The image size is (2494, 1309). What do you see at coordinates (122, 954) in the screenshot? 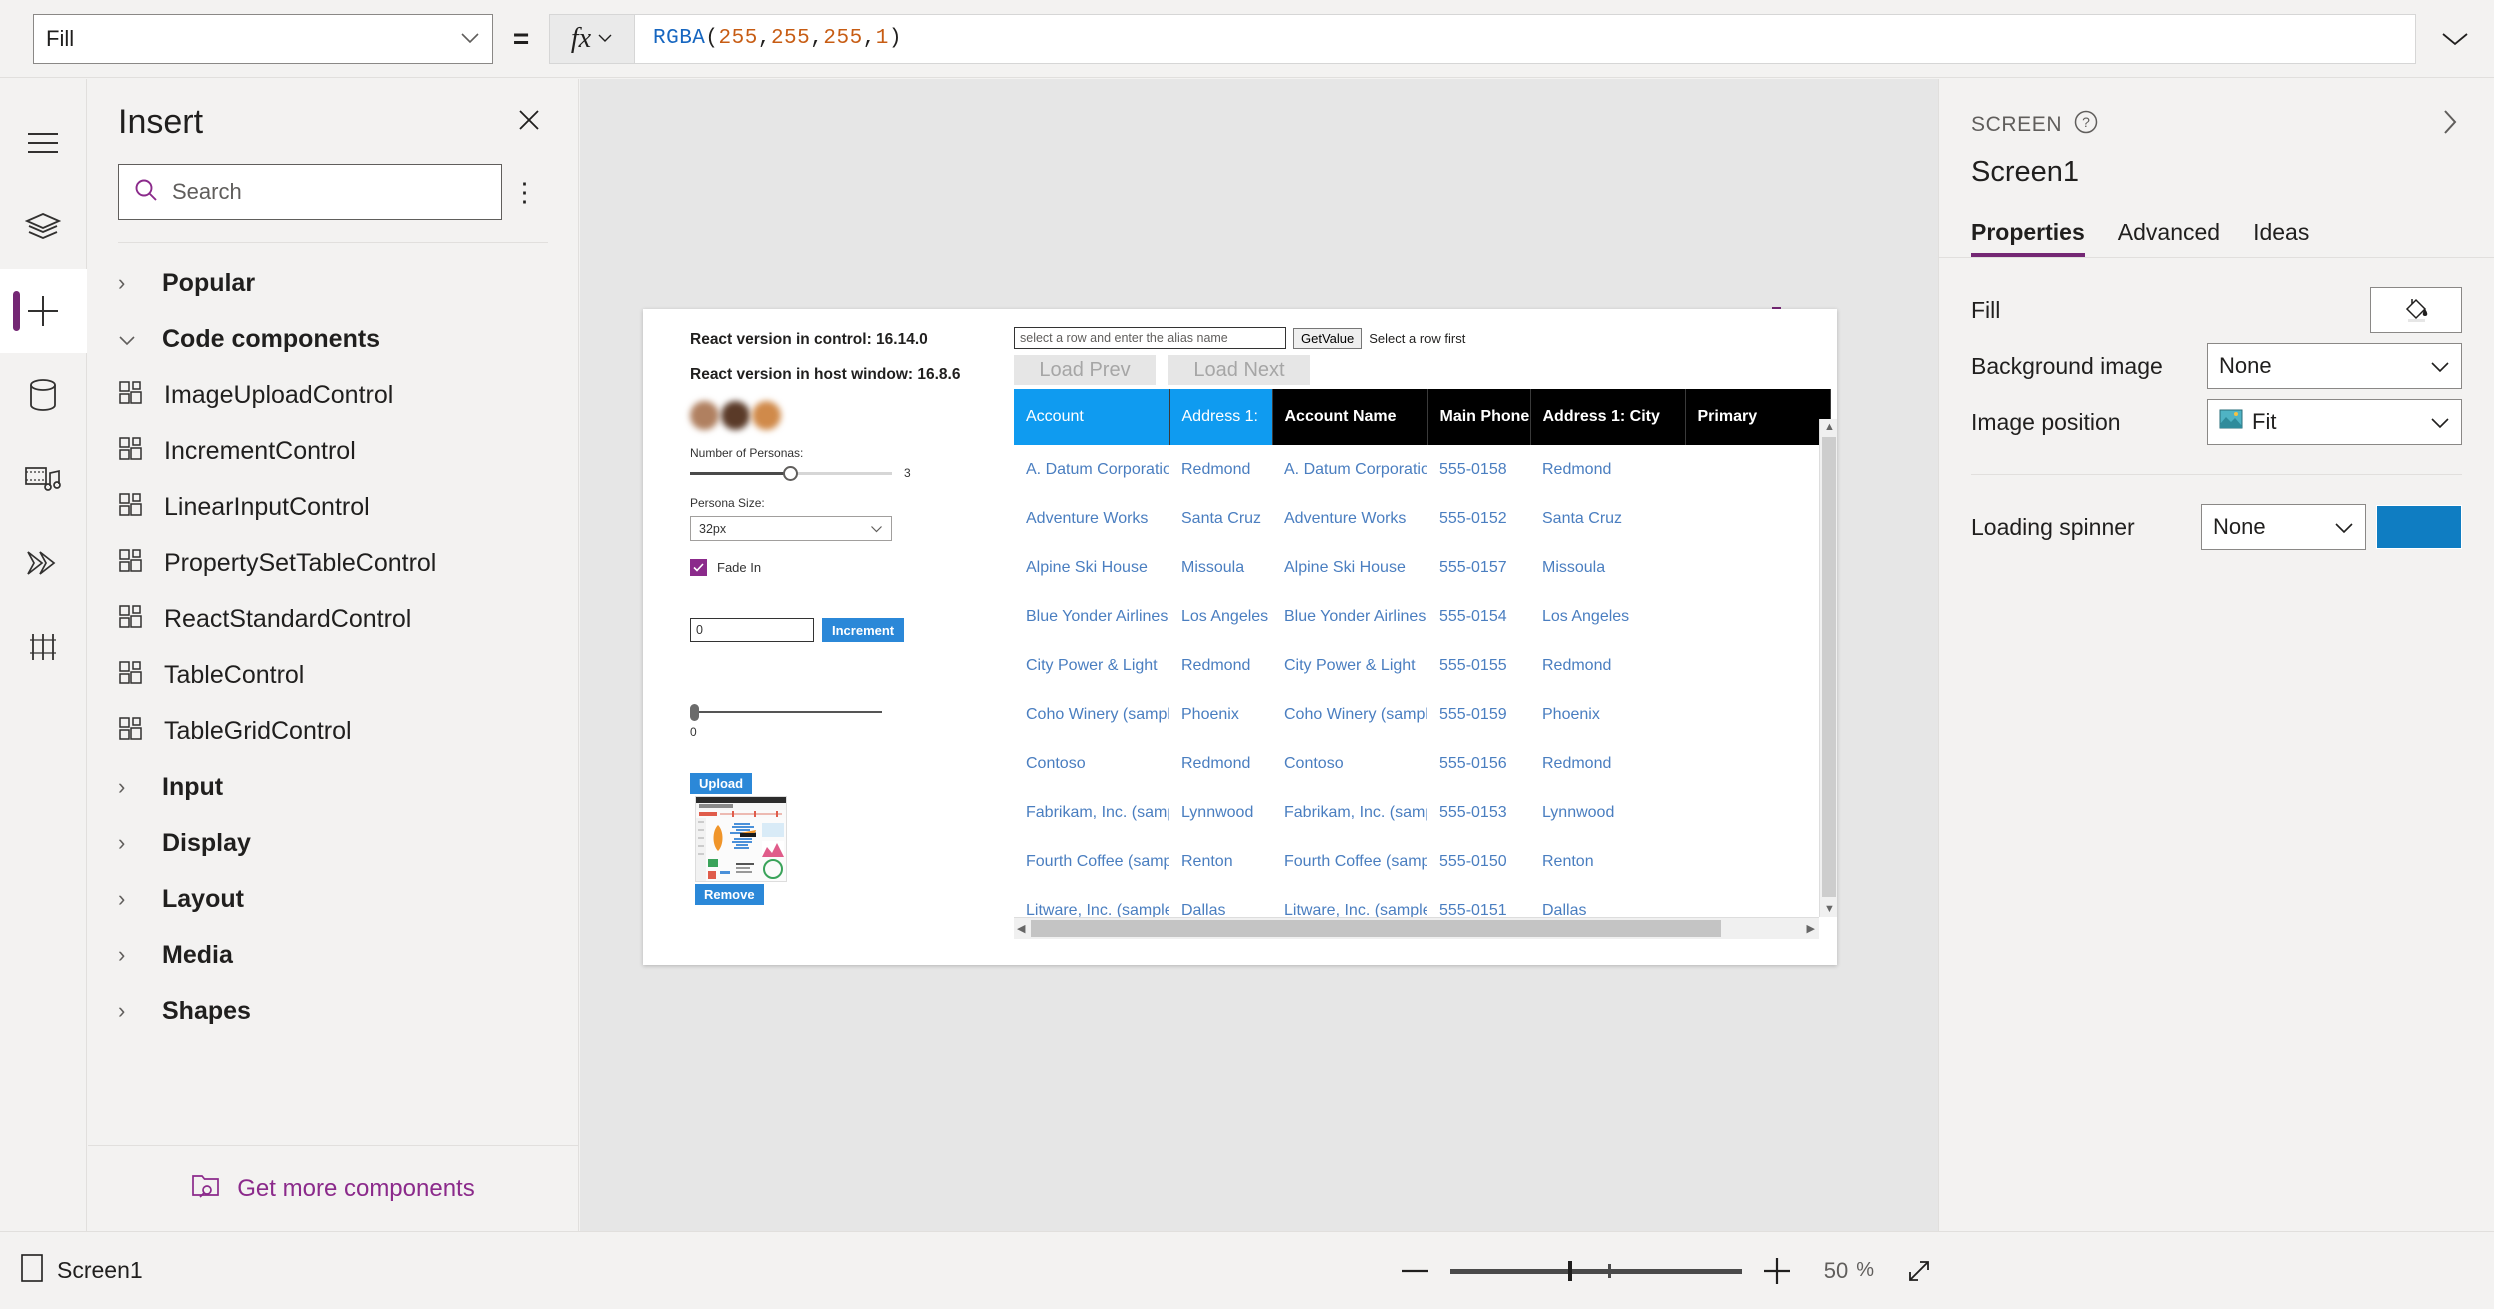
I see `chevron-right-icon: ›` at bounding box center [122, 954].